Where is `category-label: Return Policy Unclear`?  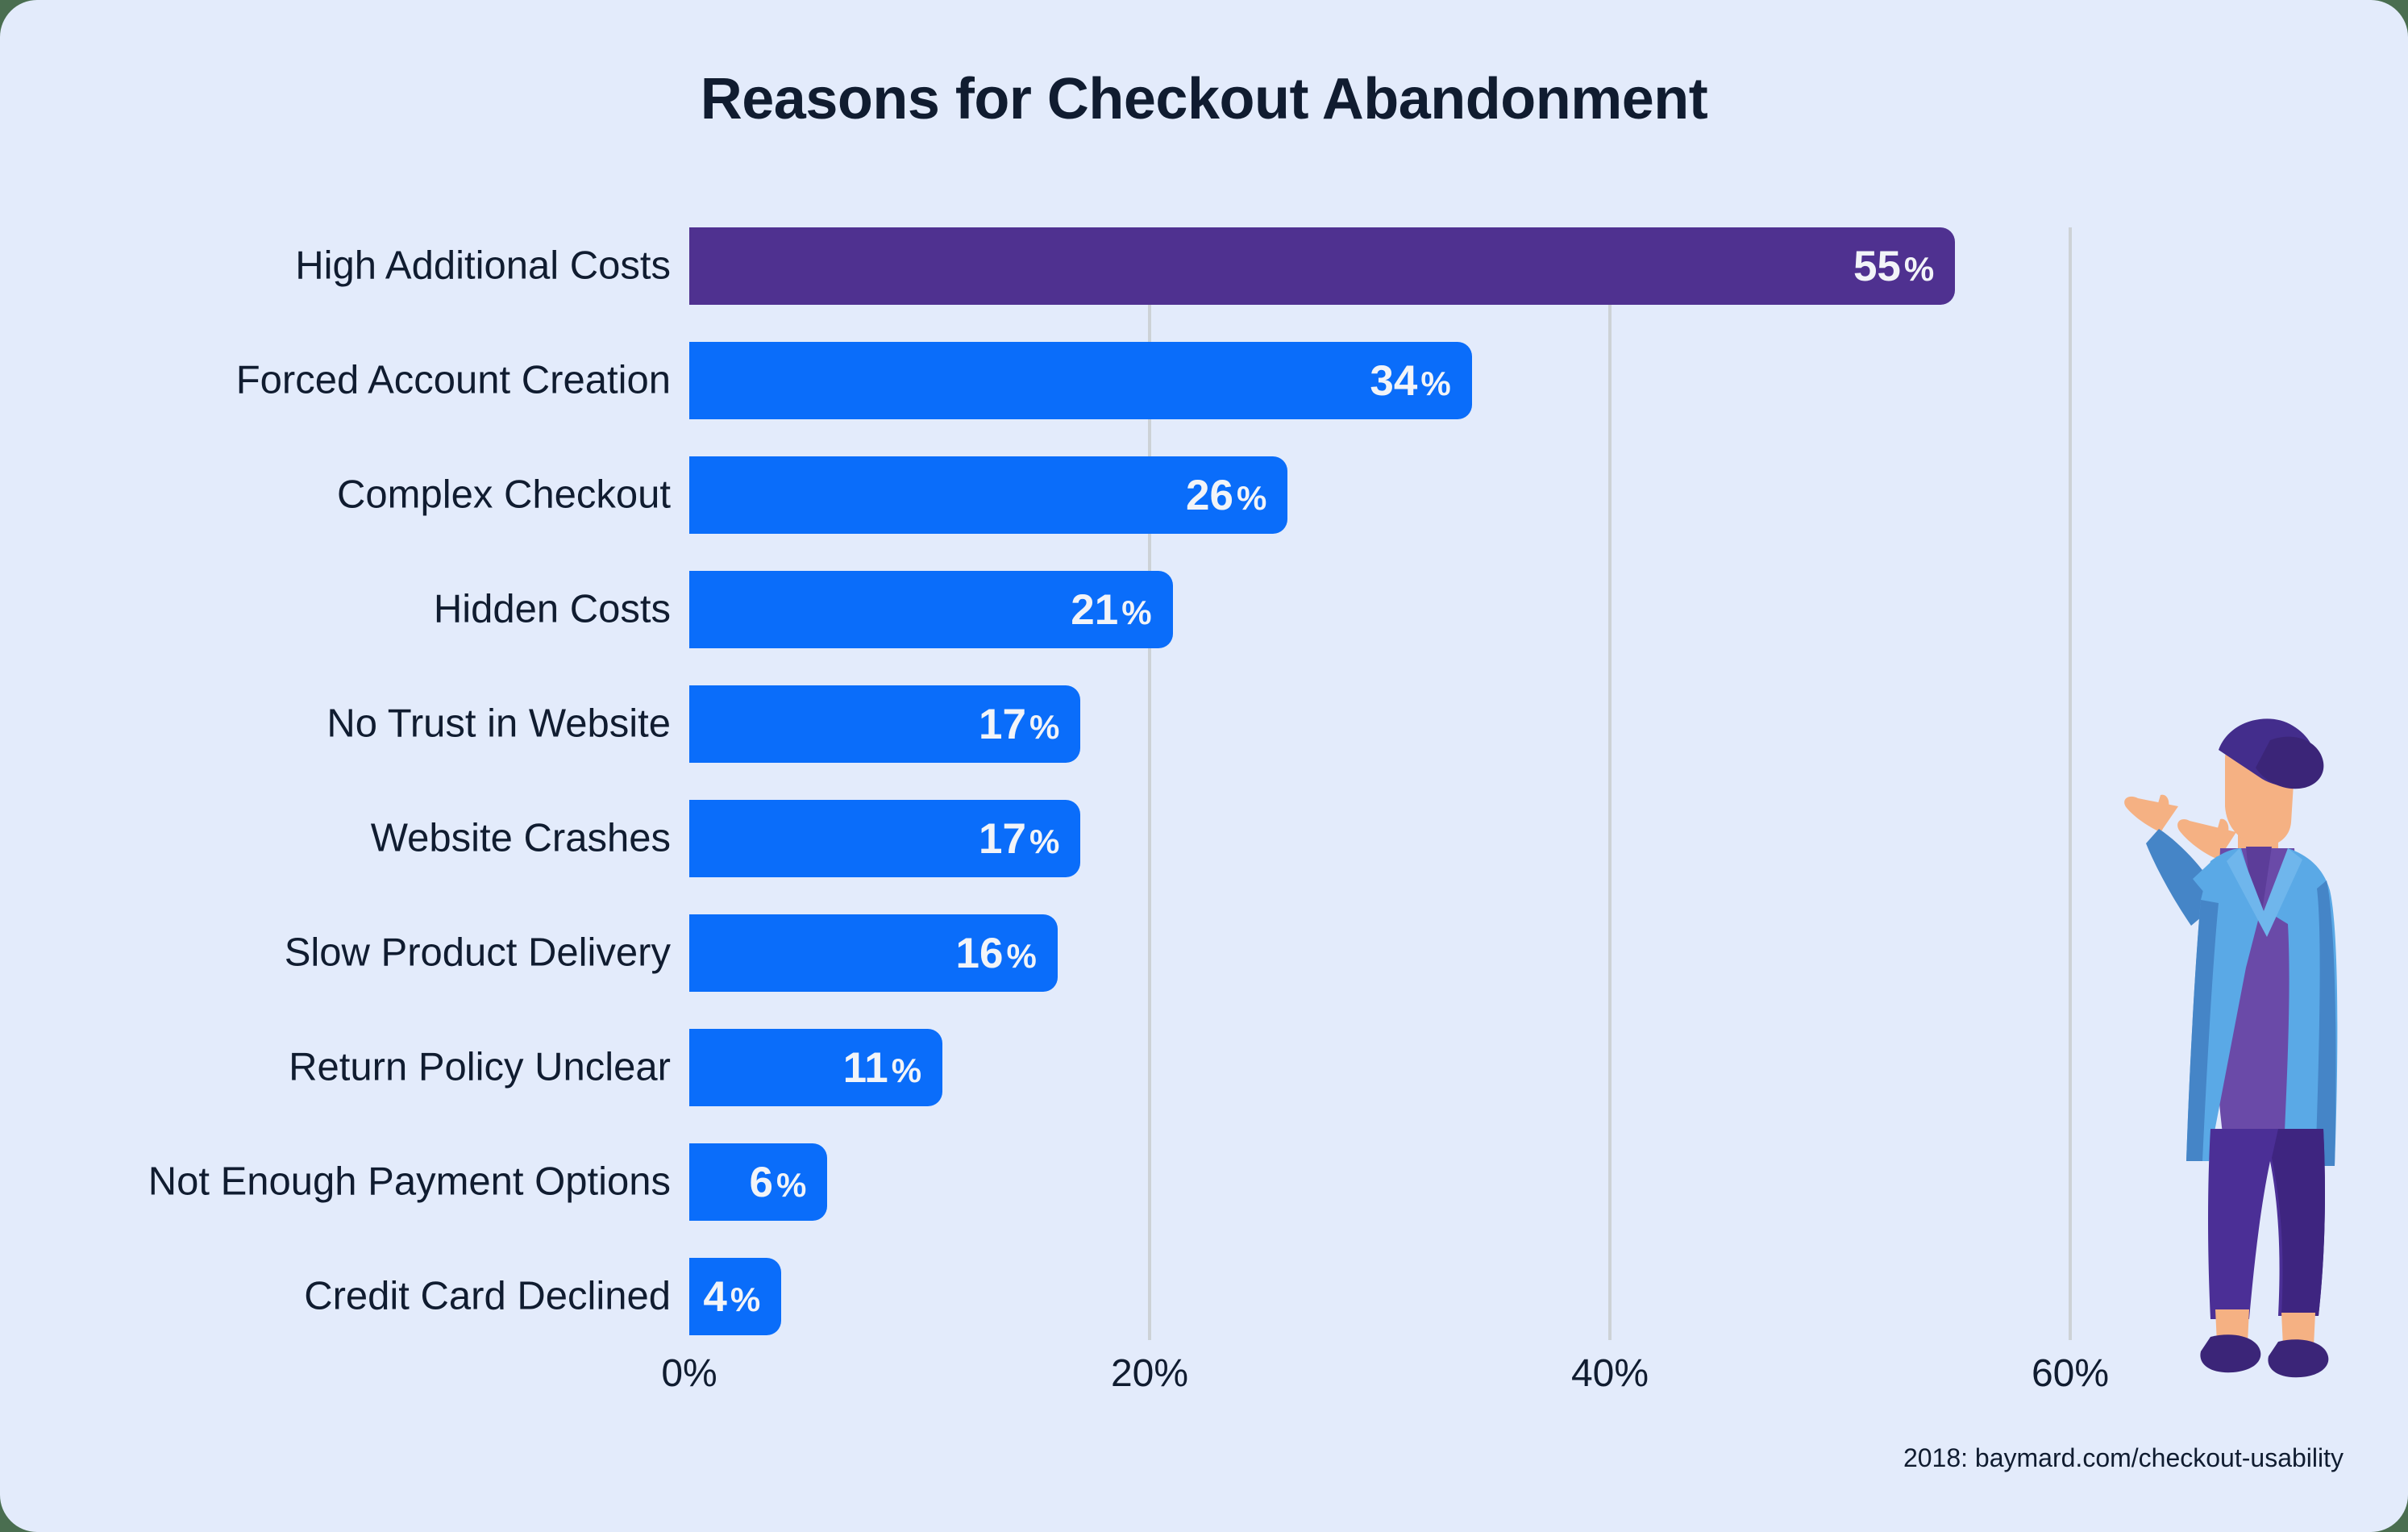 category-label: Return Policy Unclear is located at coordinates (480, 1067).